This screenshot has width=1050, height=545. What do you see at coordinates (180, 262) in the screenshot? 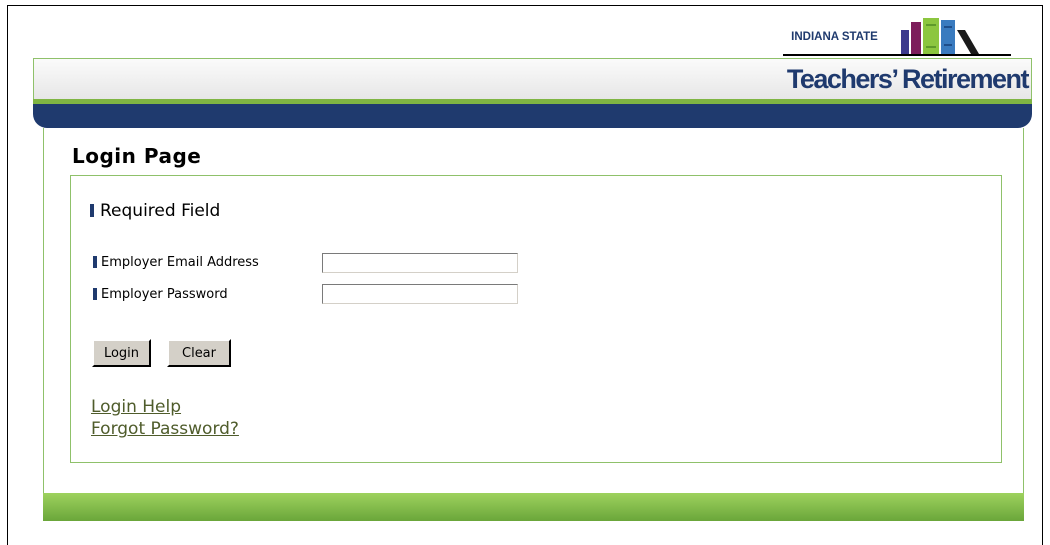
I see `email-label: Employer Email Address` at bounding box center [180, 262].